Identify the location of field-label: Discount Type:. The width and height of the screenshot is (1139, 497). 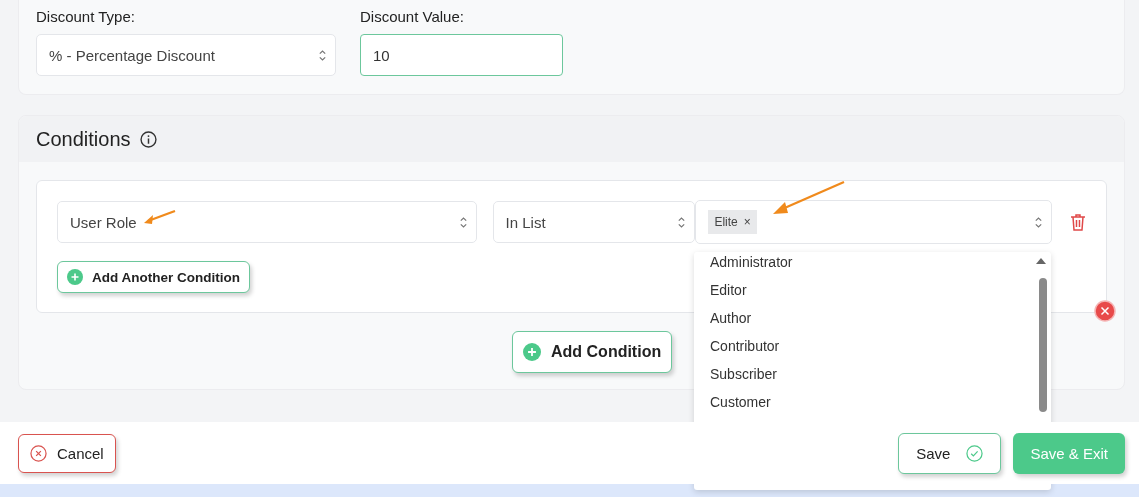
(86, 16).